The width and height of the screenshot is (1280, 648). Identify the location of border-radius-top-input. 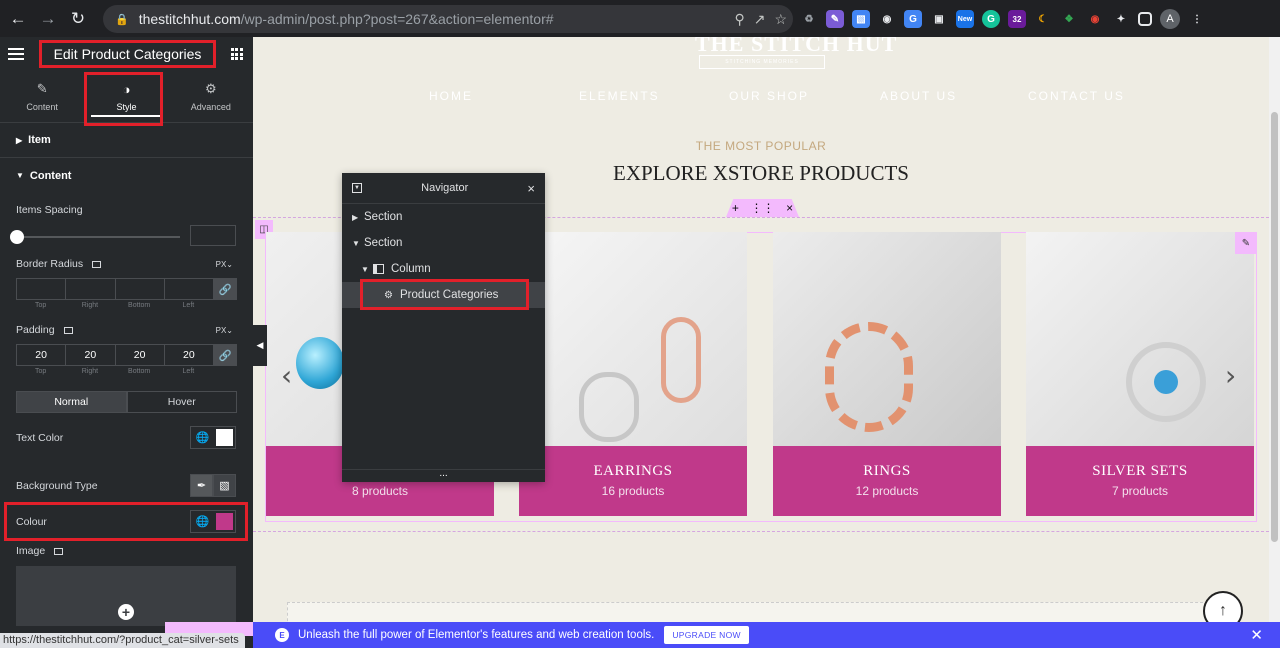
(41, 289).